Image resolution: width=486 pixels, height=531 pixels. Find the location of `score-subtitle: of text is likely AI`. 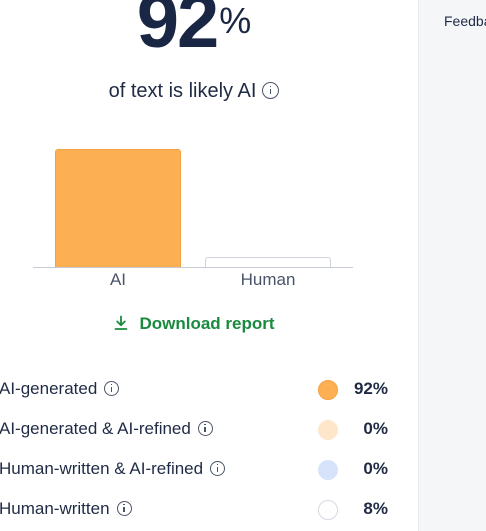

score-subtitle: of text is likely AI is located at coordinates (194, 91).